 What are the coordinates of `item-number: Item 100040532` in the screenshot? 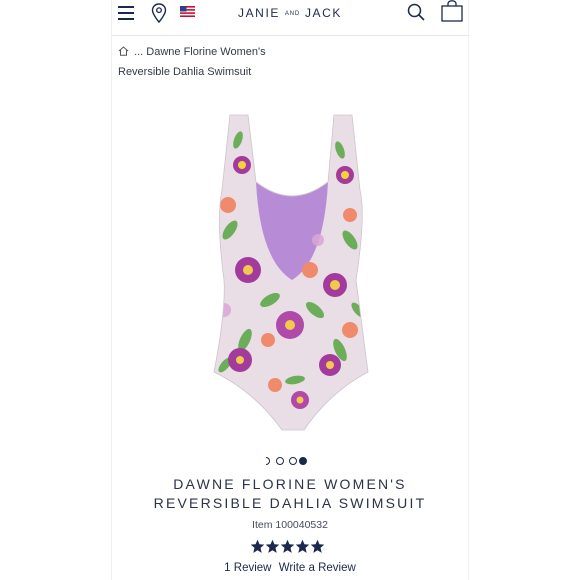 It's located at (290, 525).